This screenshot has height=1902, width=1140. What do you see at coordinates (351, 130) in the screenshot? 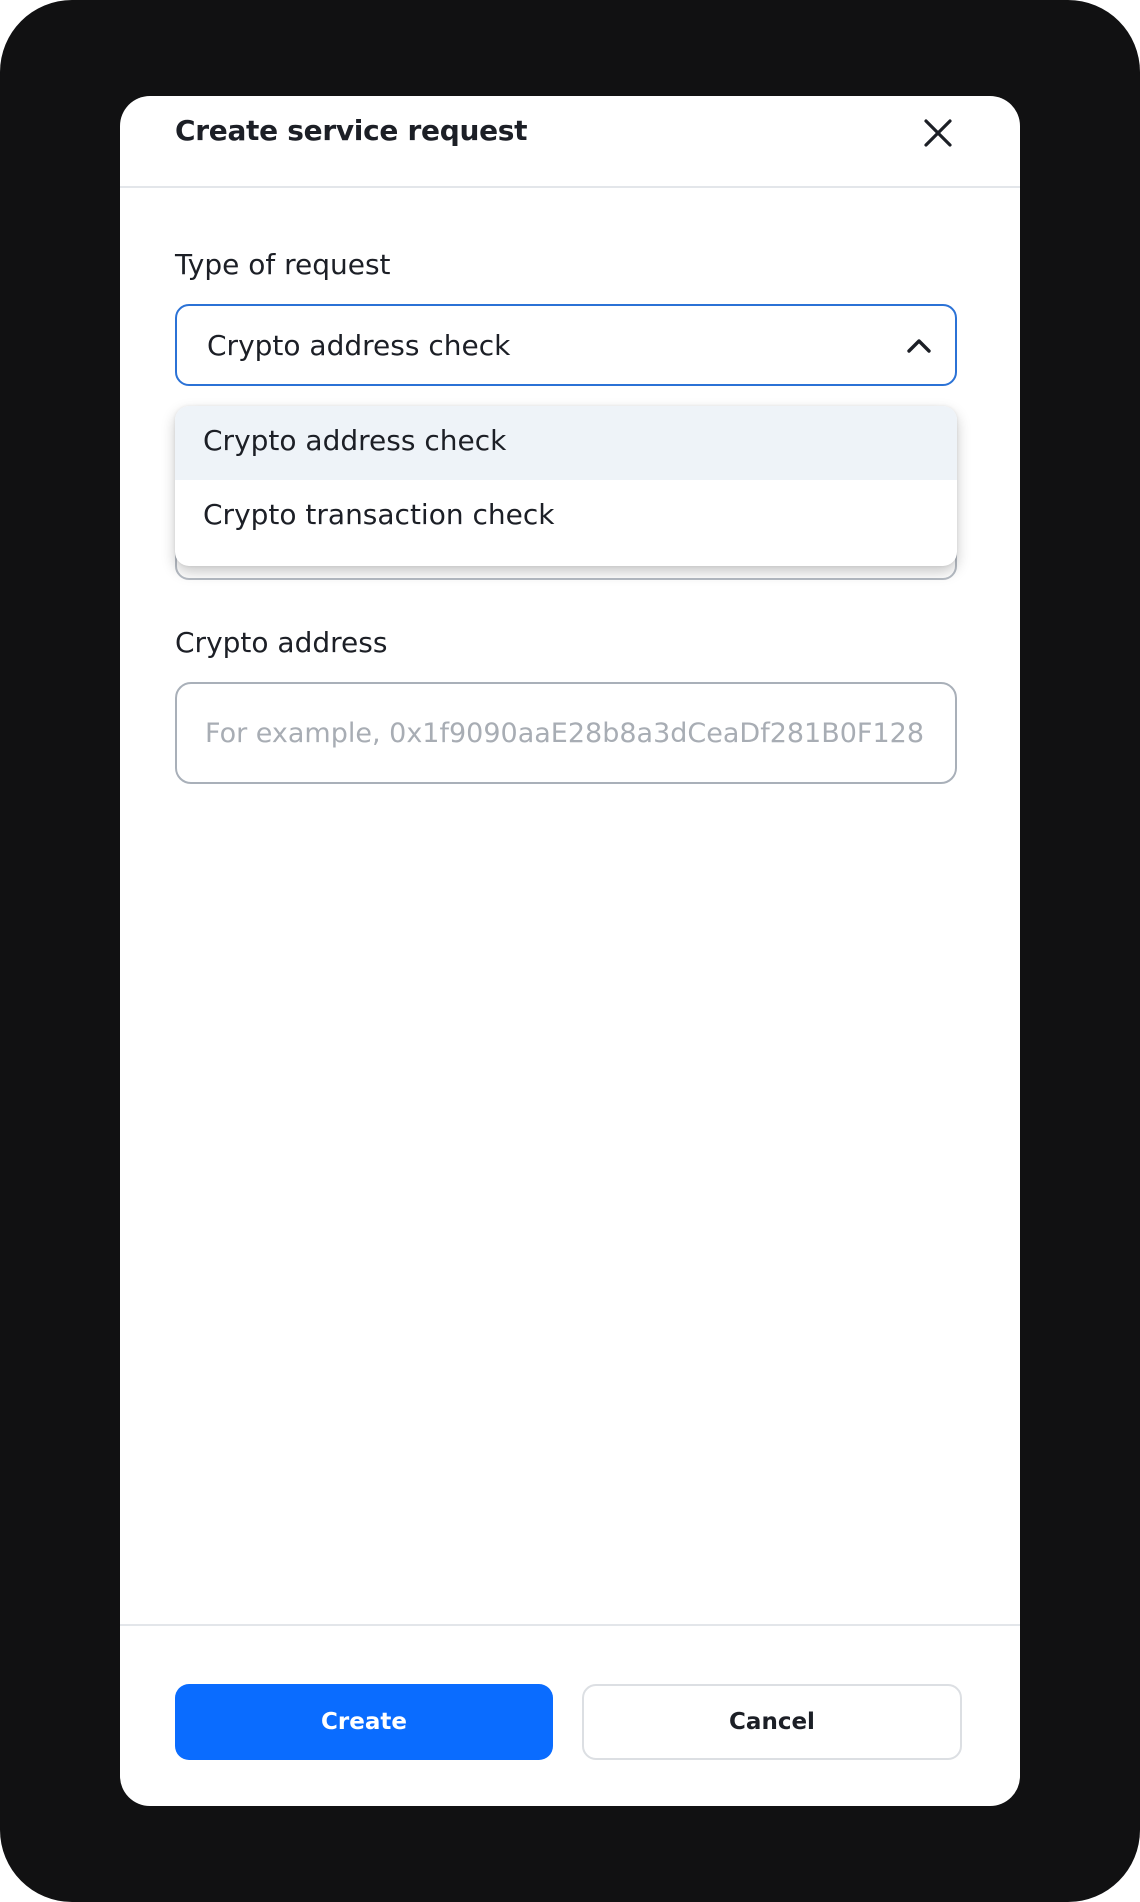
I see `modal-title: Create service request` at bounding box center [351, 130].